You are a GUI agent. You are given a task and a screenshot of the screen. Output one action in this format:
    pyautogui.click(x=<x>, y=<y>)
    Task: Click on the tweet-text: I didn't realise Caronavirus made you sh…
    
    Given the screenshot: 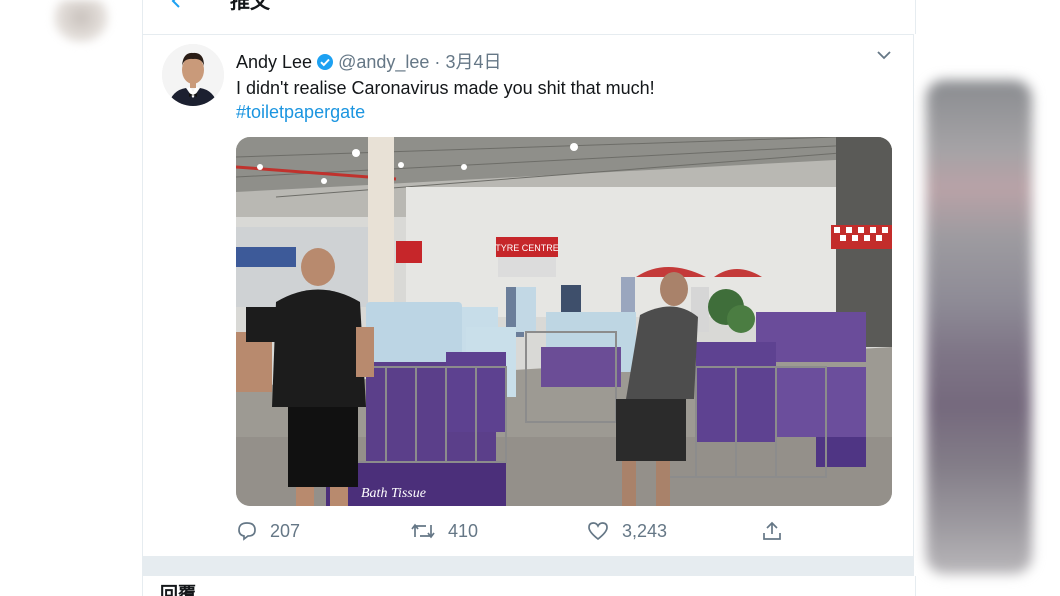 What is the action you would take?
    pyautogui.click(x=445, y=88)
    